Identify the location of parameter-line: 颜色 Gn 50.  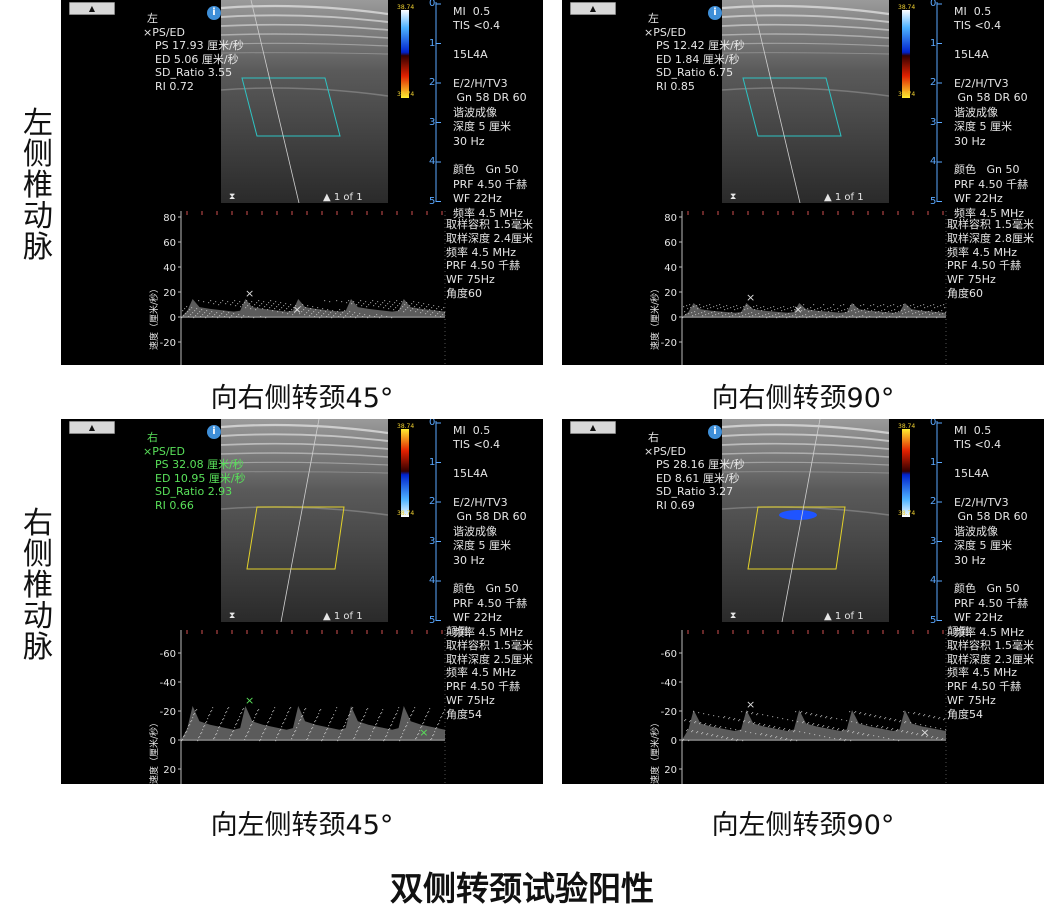
(486, 589).